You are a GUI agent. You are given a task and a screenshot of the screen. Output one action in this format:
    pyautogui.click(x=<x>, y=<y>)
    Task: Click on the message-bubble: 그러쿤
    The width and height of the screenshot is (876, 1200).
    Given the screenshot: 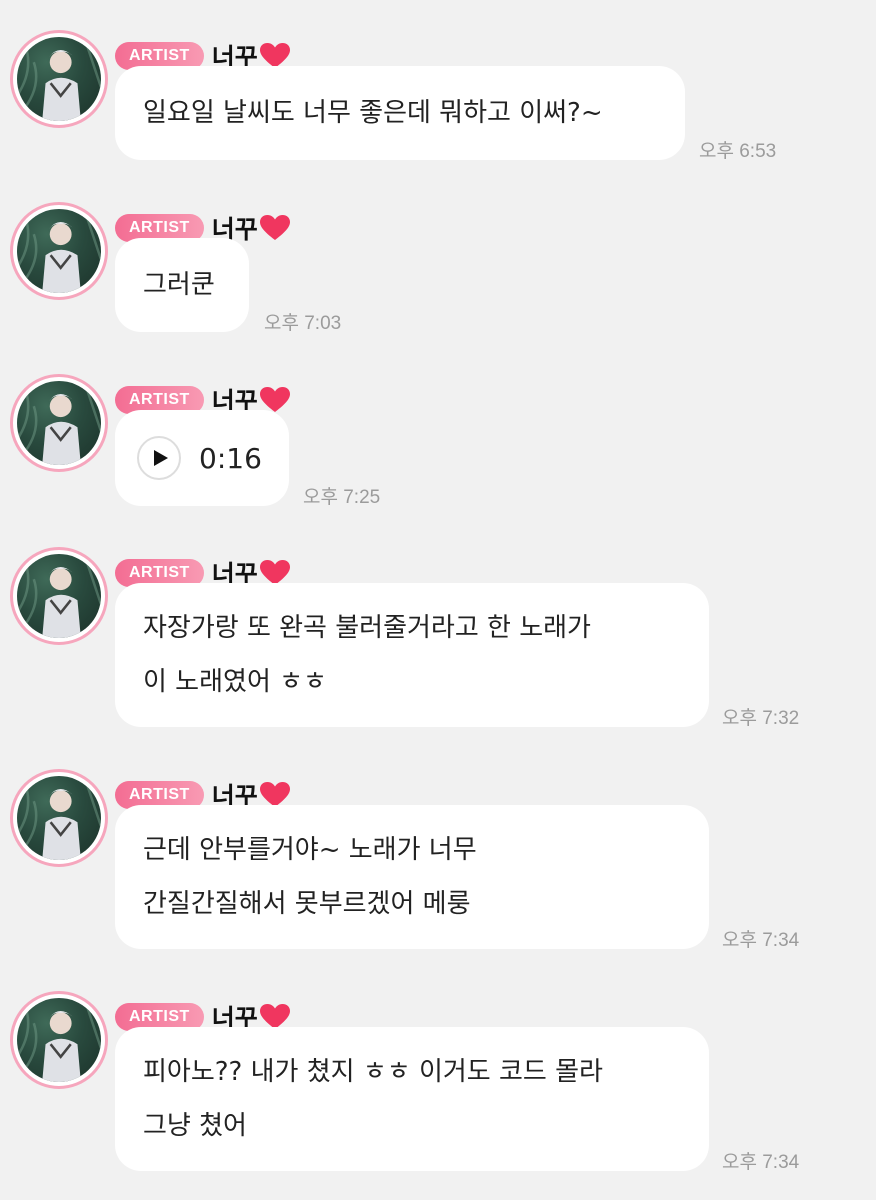 What is the action you would take?
    pyautogui.click(x=182, y=285)
    